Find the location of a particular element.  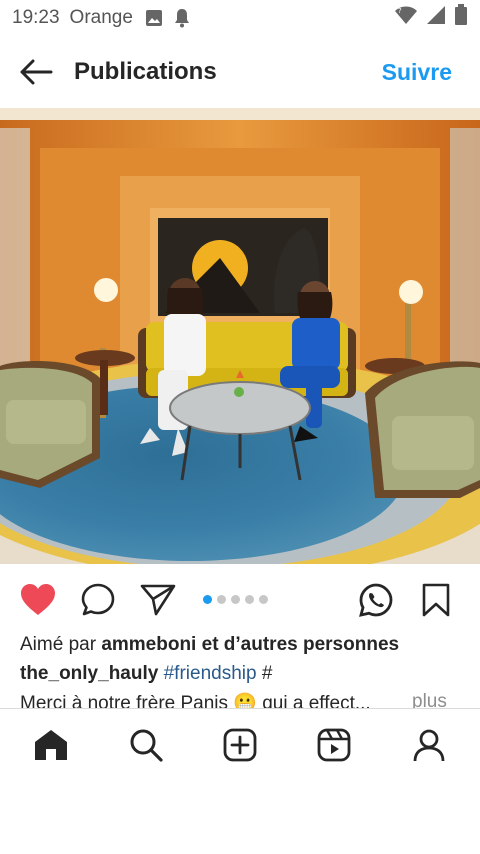

carousel-dot-active is located at coordinates (207, 599).